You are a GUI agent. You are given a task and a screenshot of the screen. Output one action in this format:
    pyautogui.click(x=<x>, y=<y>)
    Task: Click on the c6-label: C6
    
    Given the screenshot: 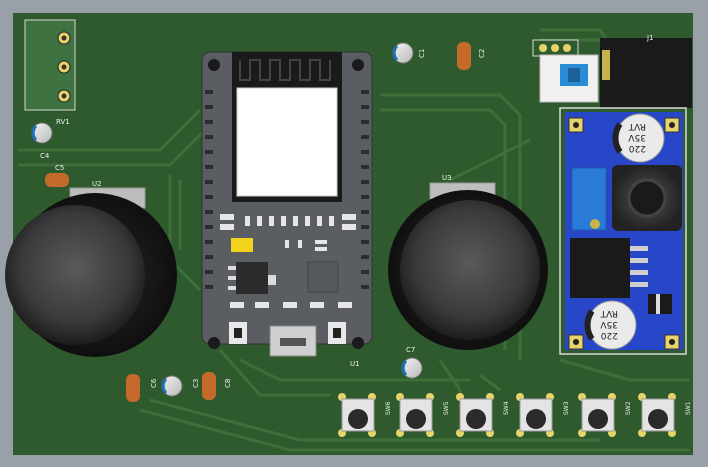 What is the action you would take?
    pyautogui.click(x=154, y=383)
    